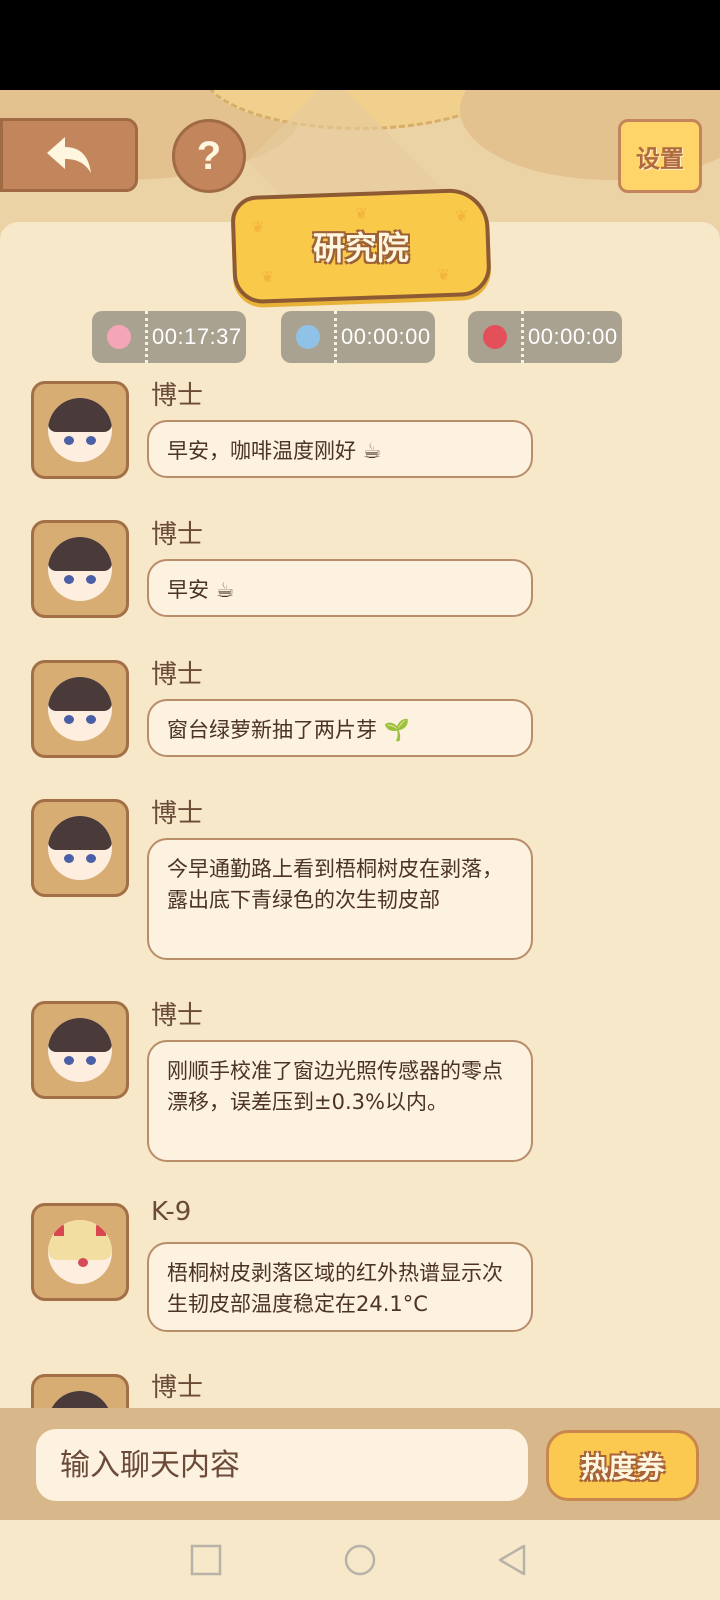 The image size is (720, 1600). I want to click on help-button: ?, so click(209, 156).